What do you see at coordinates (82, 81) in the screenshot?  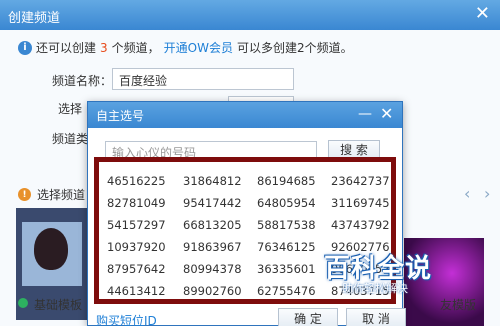 I see `channel-name-label: 频道名称：` at bounding box center [82, 81].